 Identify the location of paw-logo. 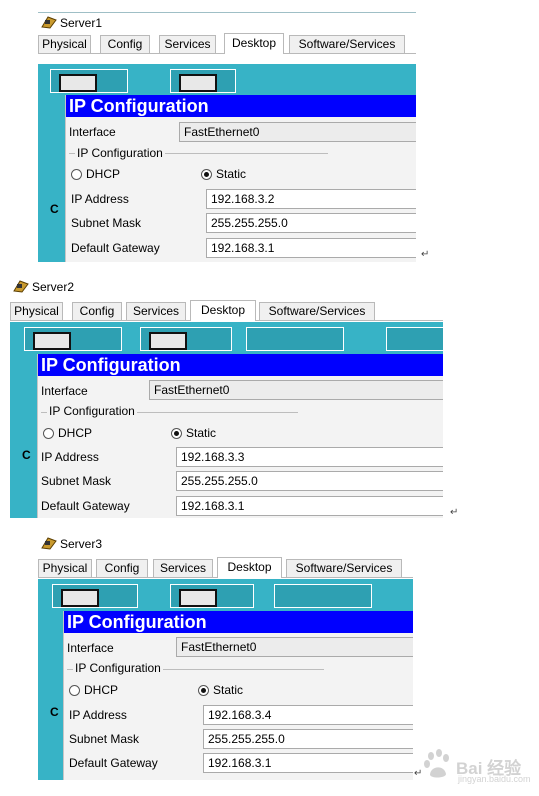
(436, 763).